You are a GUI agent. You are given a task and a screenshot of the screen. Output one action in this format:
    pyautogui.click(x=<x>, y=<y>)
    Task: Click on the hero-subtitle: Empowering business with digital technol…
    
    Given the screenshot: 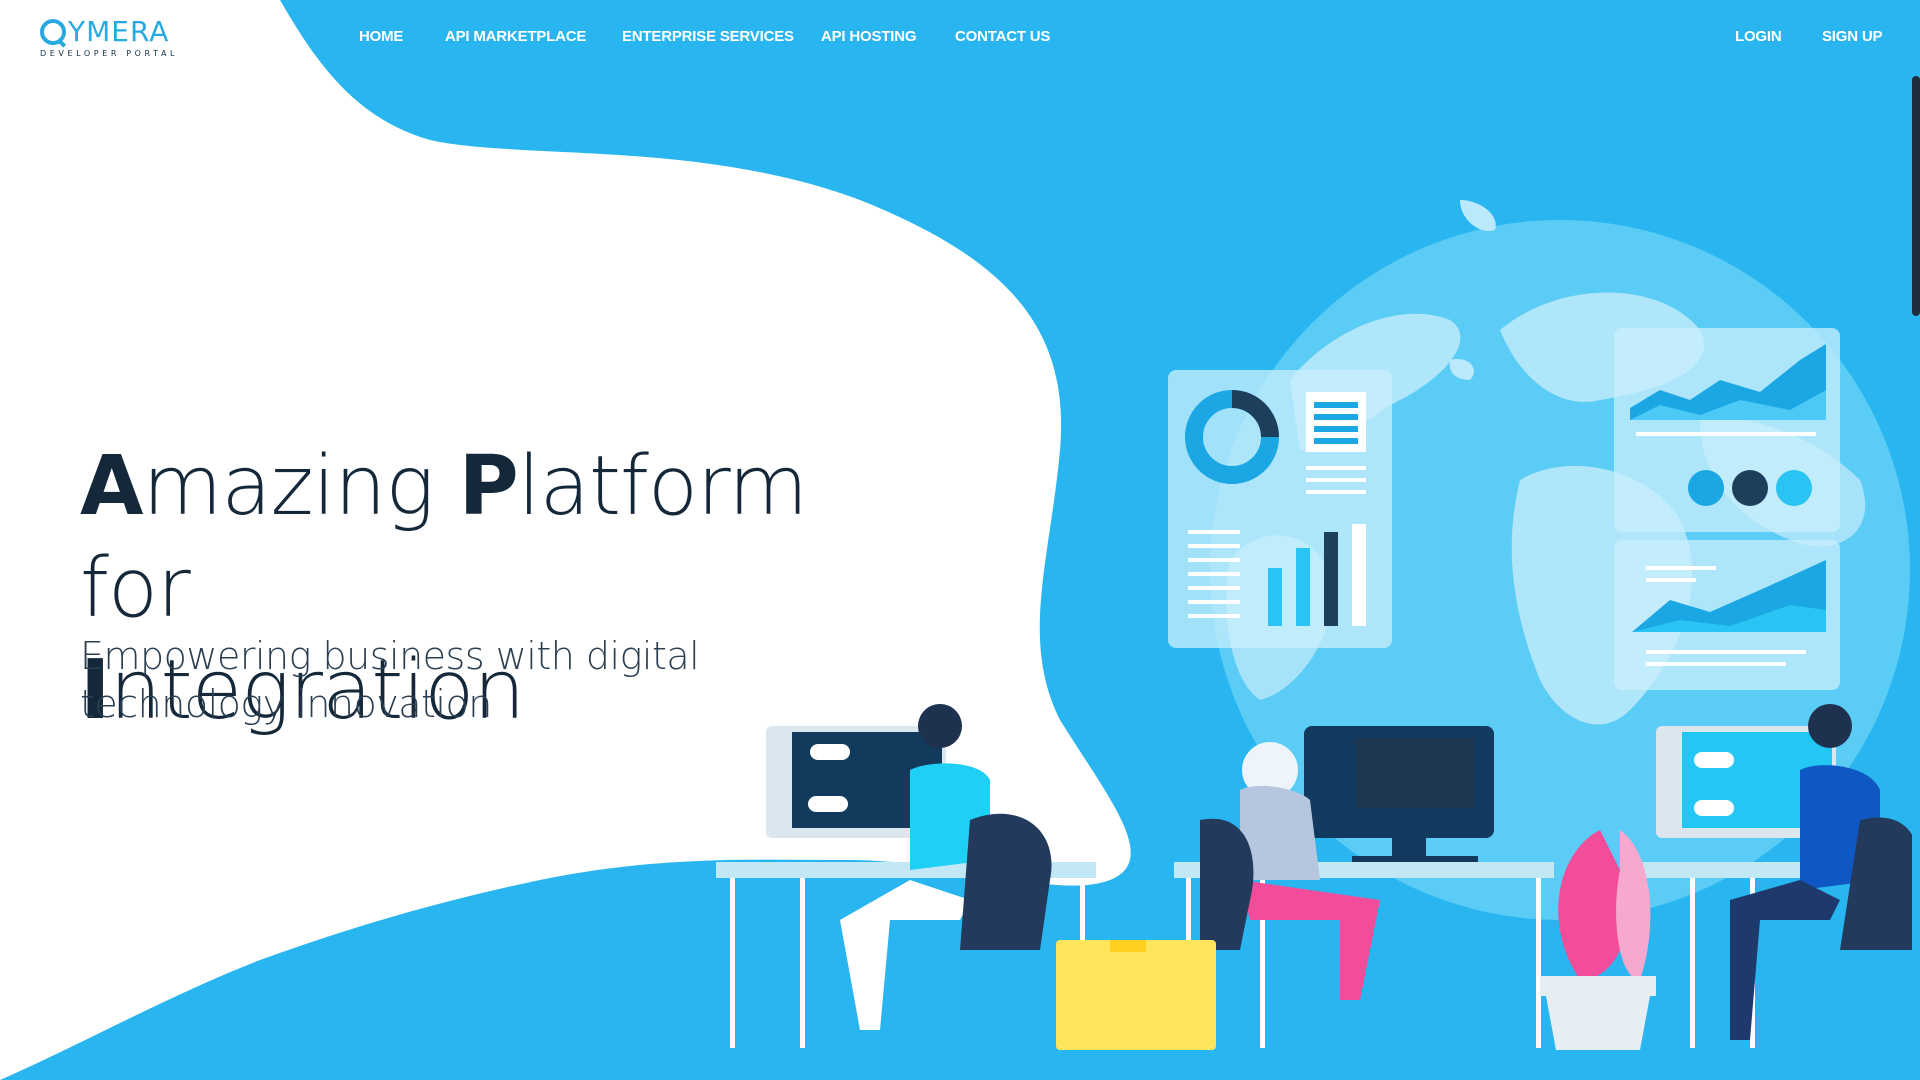 What is the action you would take?
    pyautogui.click(x=390, y=680)
    